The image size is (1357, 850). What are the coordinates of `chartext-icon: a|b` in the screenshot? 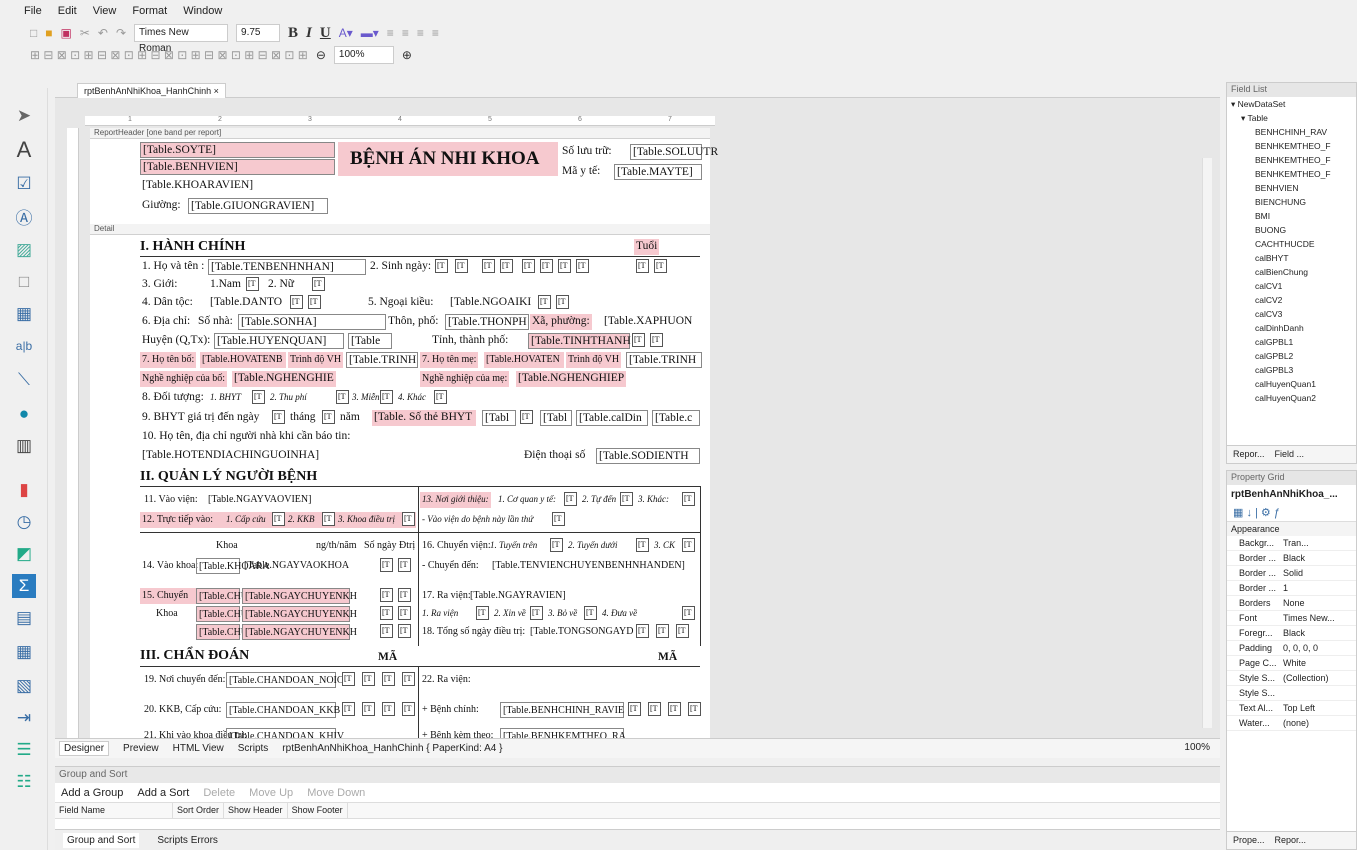 It's located at (24, 346).